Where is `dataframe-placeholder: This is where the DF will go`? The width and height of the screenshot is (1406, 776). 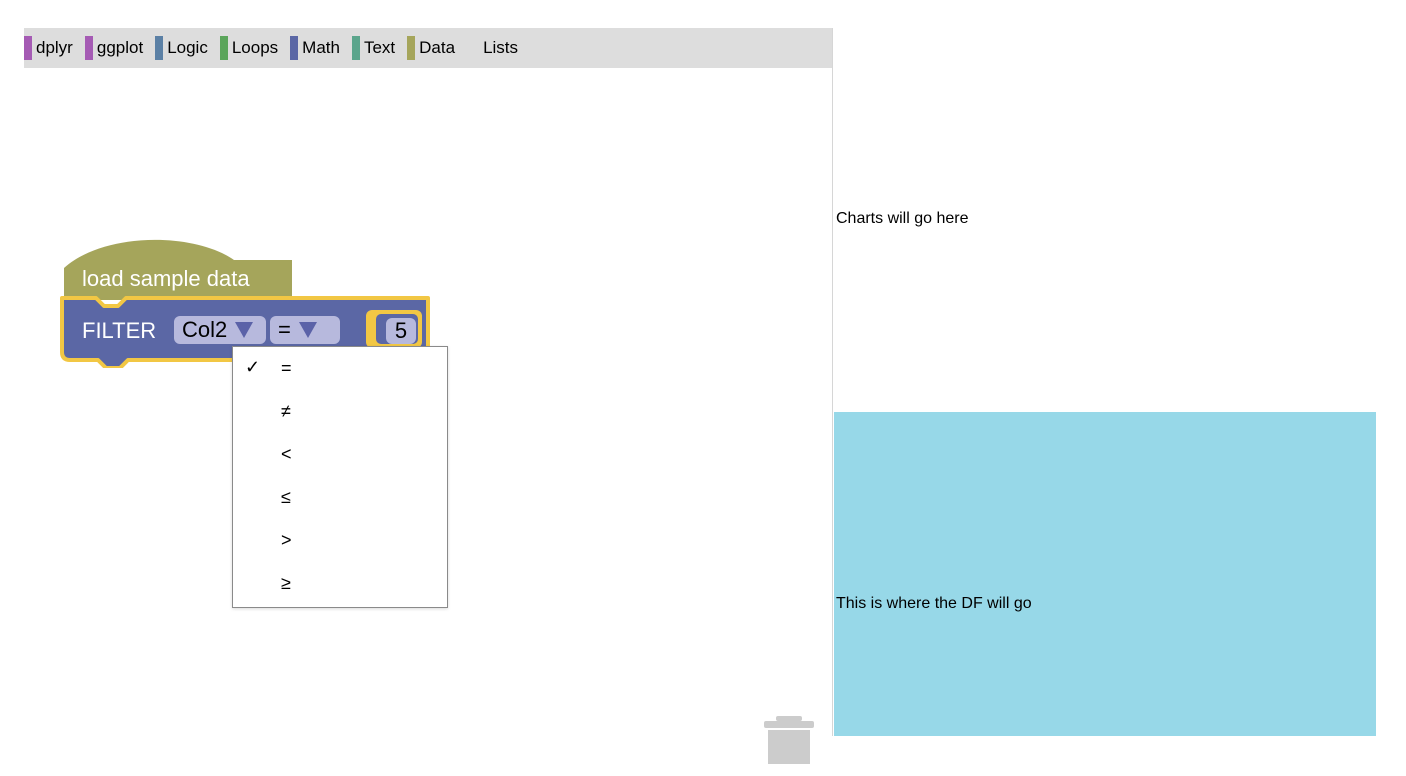
dataframe-placeholder: This is where the DF will go is located at coordinates (934, 603).